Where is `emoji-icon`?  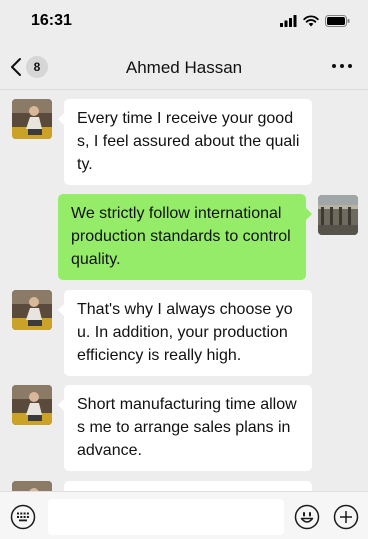 emoji-icon is located at coordinates (307, 517).